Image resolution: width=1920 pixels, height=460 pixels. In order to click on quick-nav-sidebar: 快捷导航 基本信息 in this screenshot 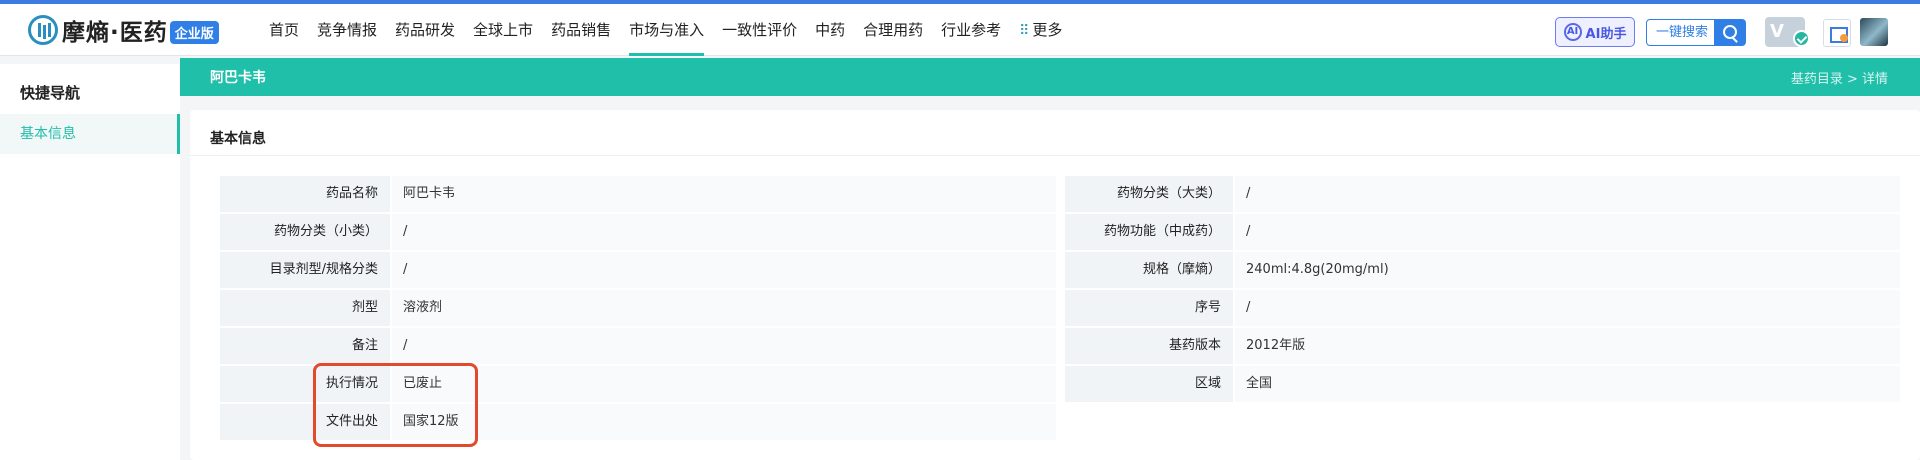, I will do `click(90, 262)`.